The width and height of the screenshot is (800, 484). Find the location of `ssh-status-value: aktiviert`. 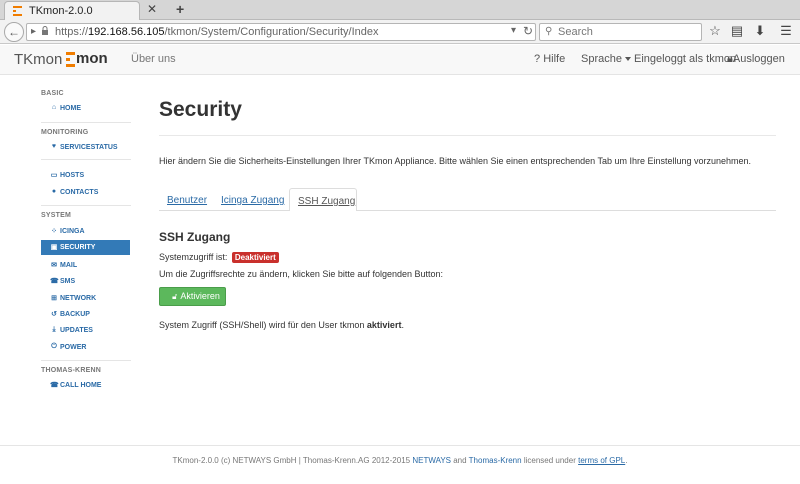

ssh-status-value: aktiviert is located at coordinates (384, 325).